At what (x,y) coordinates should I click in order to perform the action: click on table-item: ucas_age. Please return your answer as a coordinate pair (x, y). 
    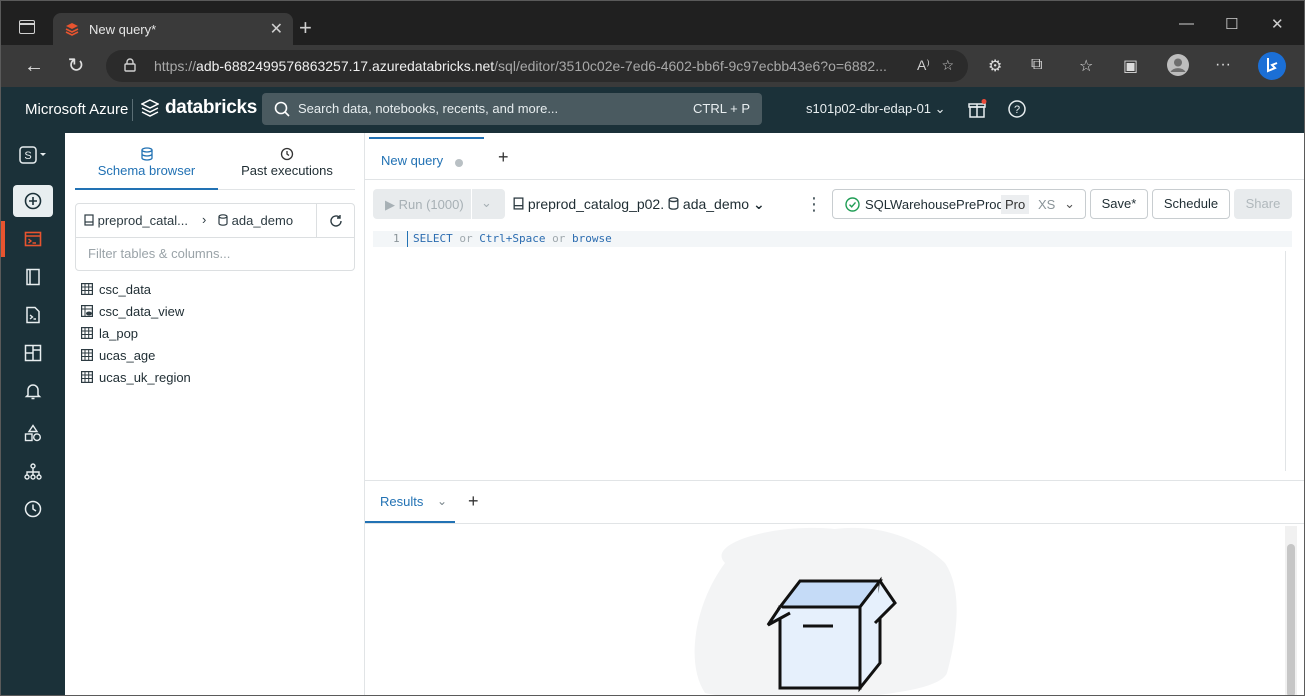
    Looking at the image, I should click on (136, 355).